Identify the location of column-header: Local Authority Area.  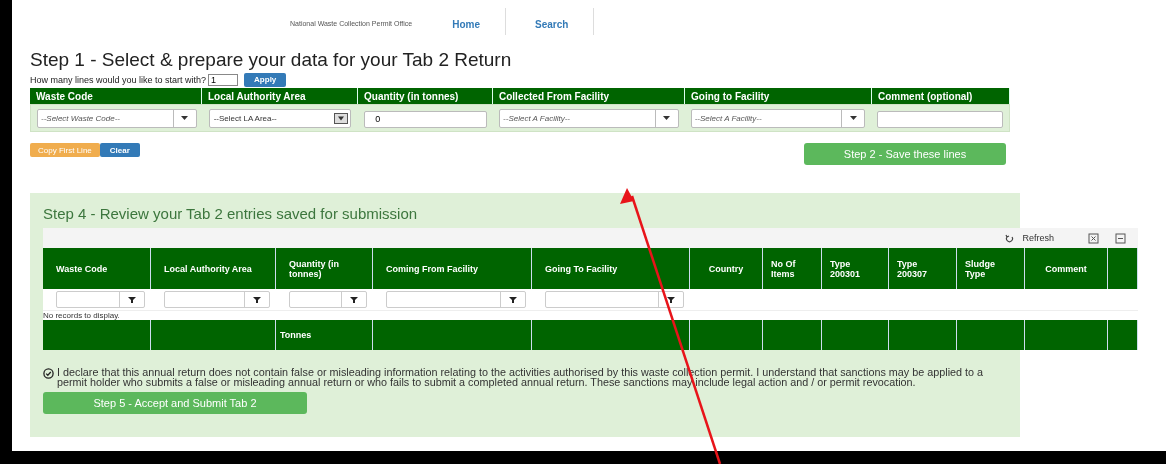
(213, 268).